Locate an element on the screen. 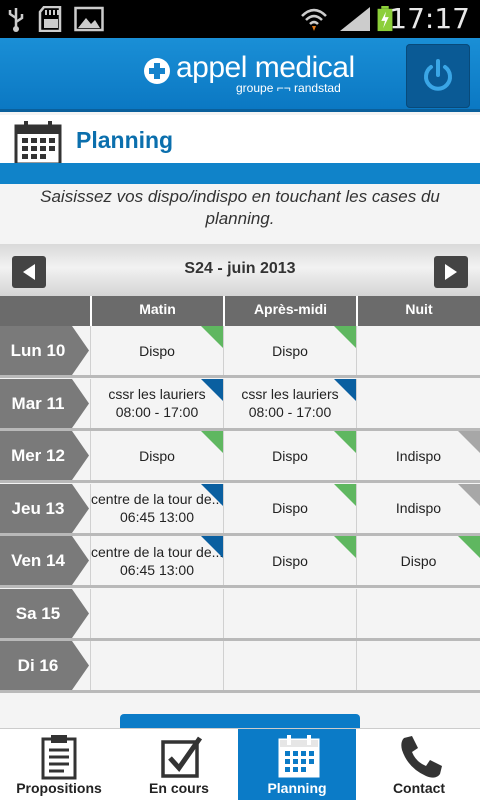  day-label: Sa 15 is located at coordinates (38, 613).